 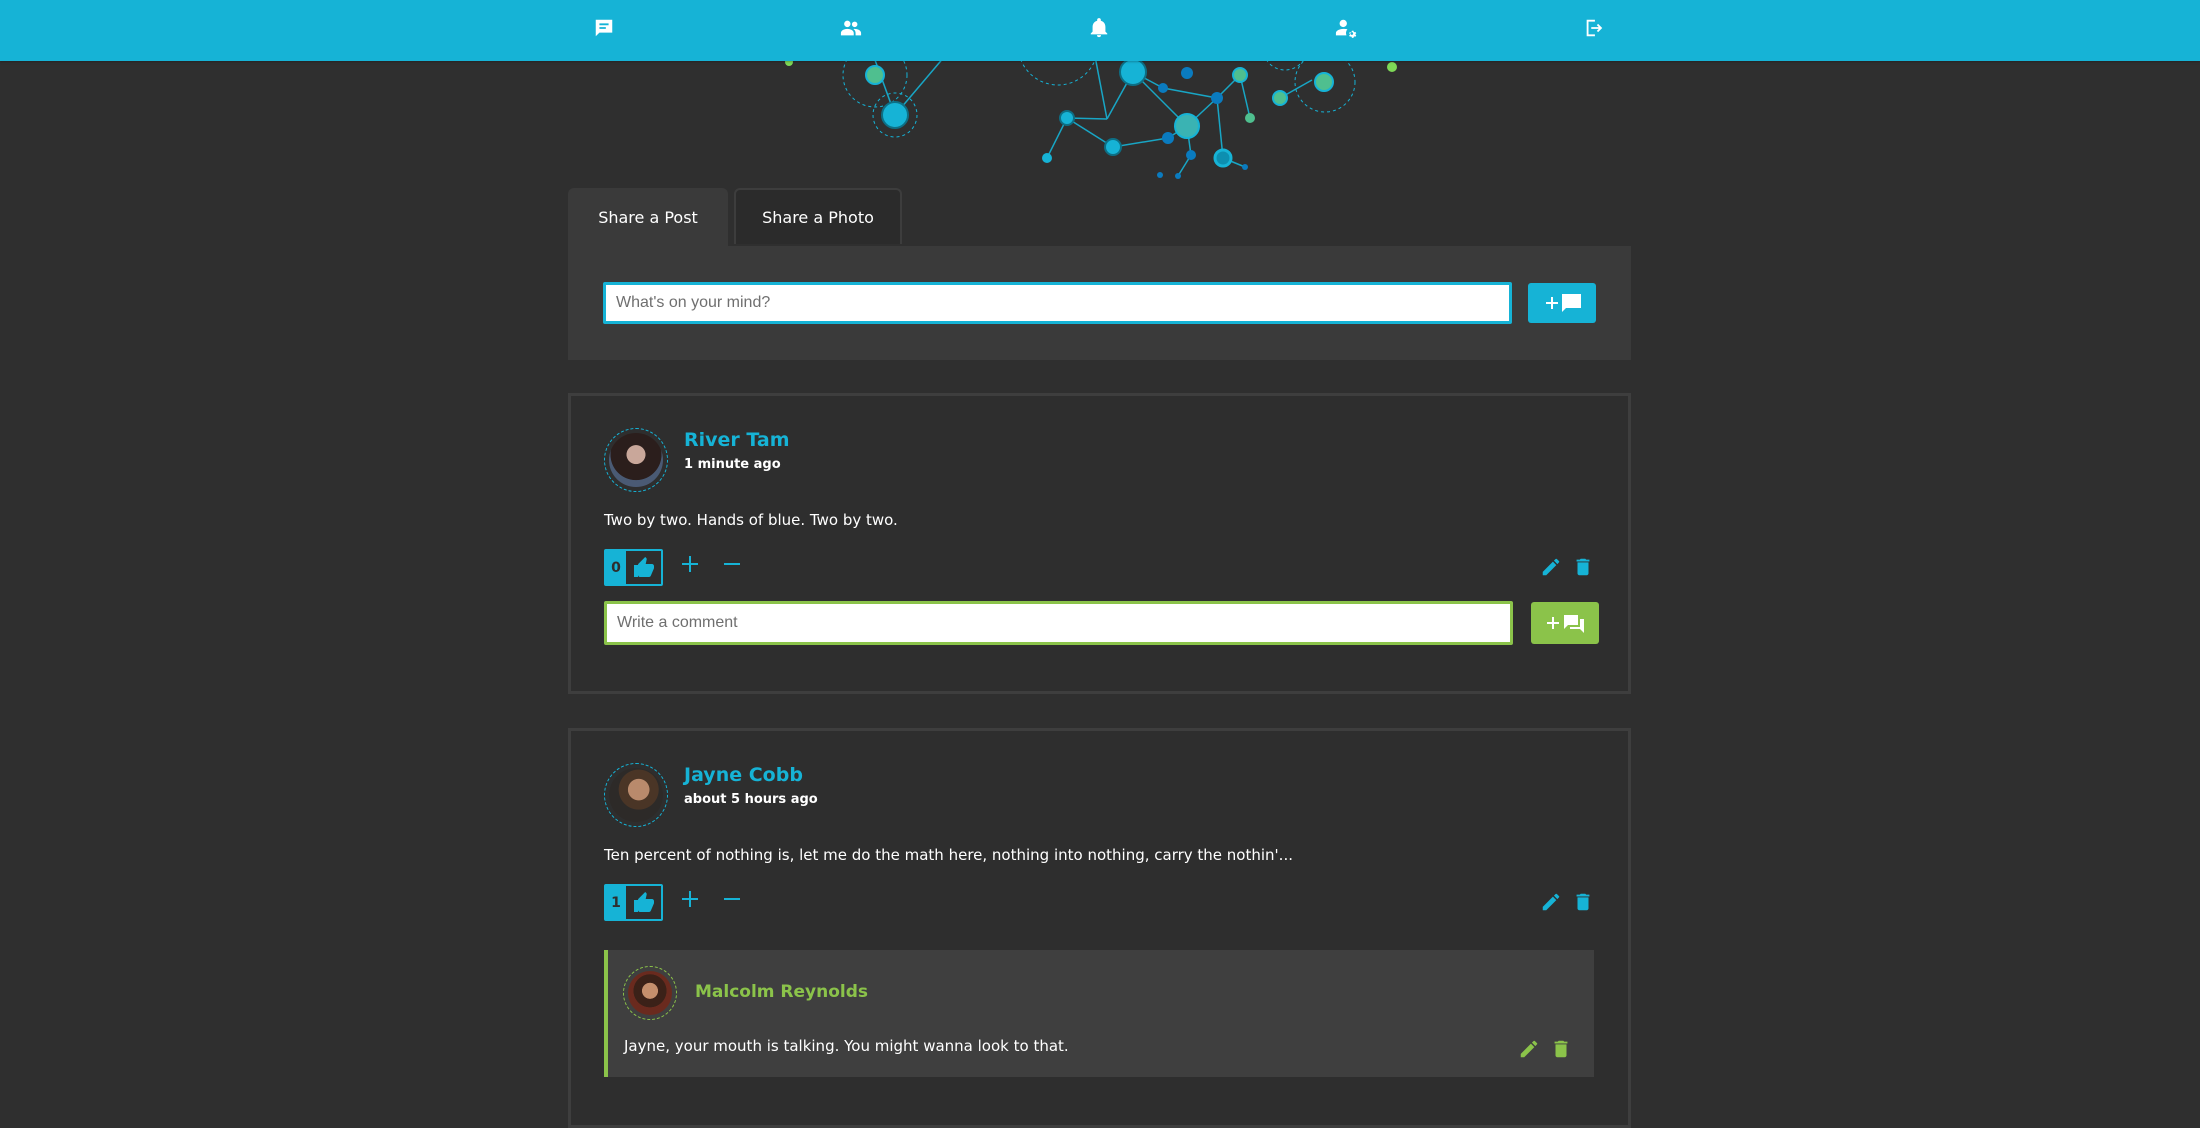 I want to click on comment-avatar, so click(x=650, y=993).